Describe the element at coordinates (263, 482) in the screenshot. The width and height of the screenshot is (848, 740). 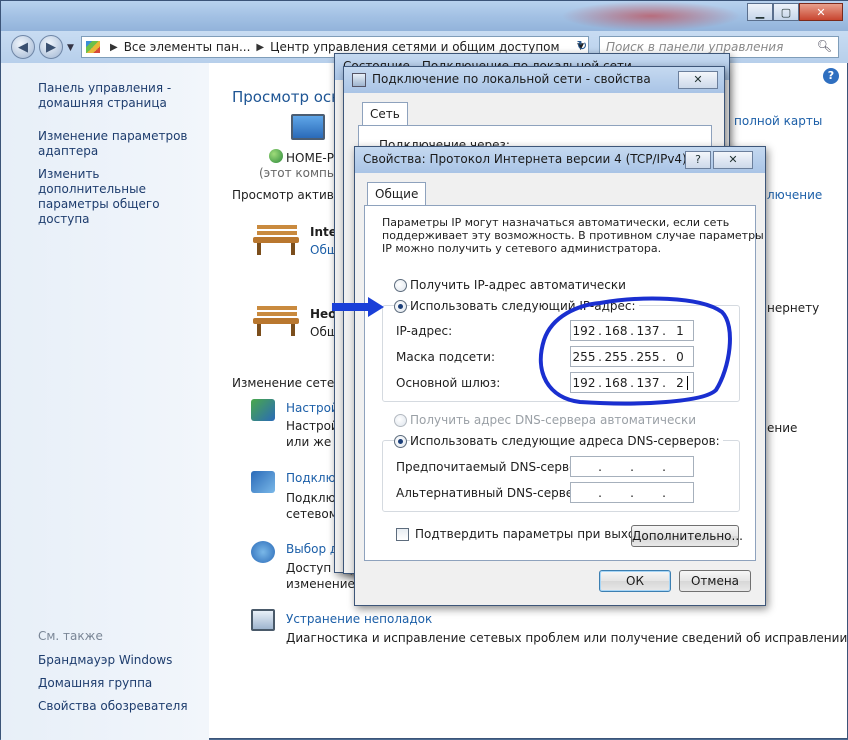
I see `connect-network-icon` at that location.